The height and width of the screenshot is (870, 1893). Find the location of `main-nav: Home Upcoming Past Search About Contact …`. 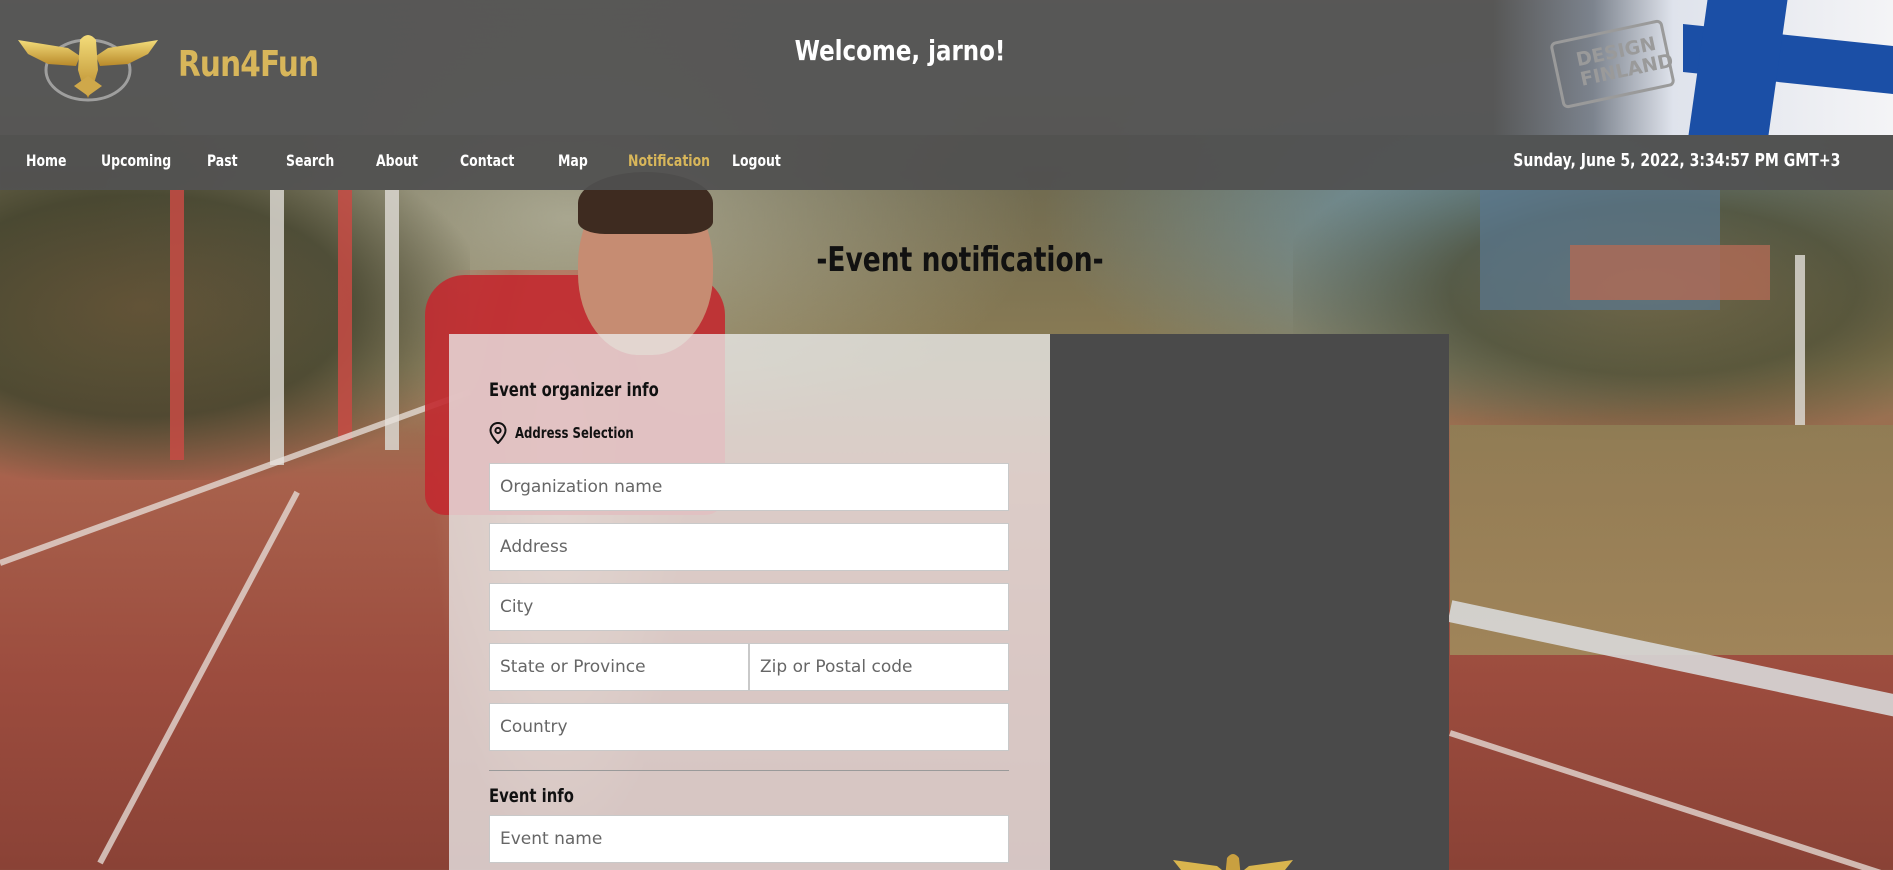

main-nav: Home Upcoming Past Search About Contact … is located at coordinates (946, 162).